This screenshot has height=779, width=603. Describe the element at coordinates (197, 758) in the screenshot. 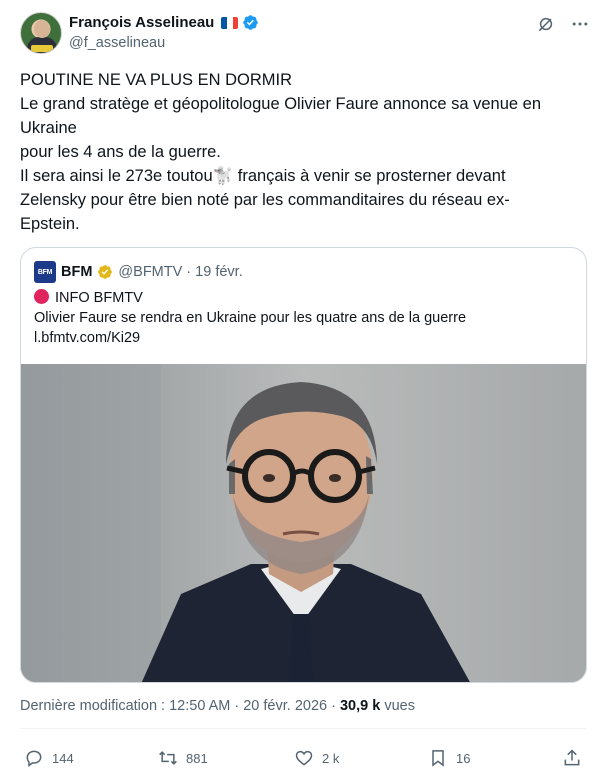

I see `repost-count: 881` at that location.